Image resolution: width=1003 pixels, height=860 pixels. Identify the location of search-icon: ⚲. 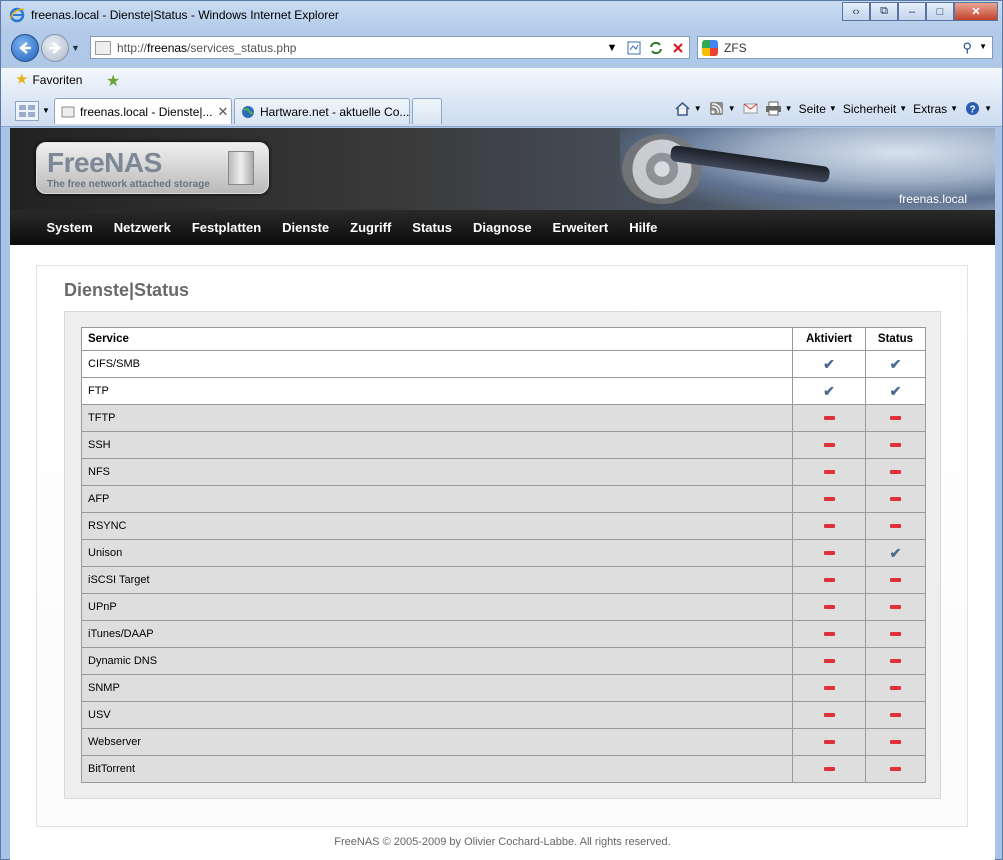
(967, 48).